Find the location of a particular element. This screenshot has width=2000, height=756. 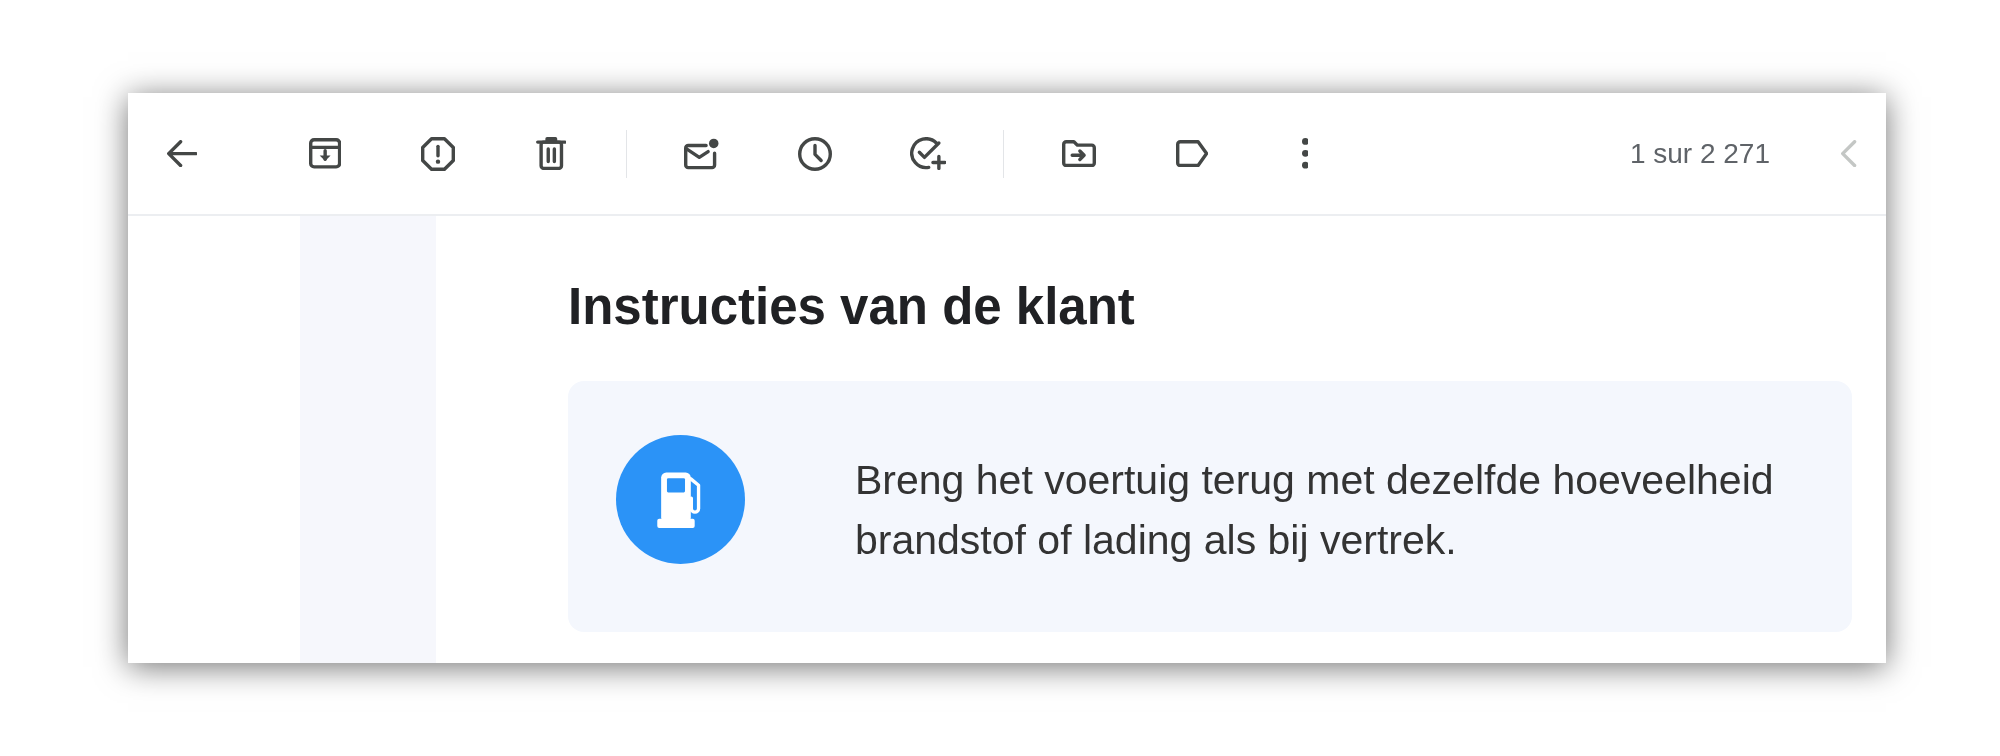

pagination-count: 1 sur 2 271 is located at coordinates (1699, 153).